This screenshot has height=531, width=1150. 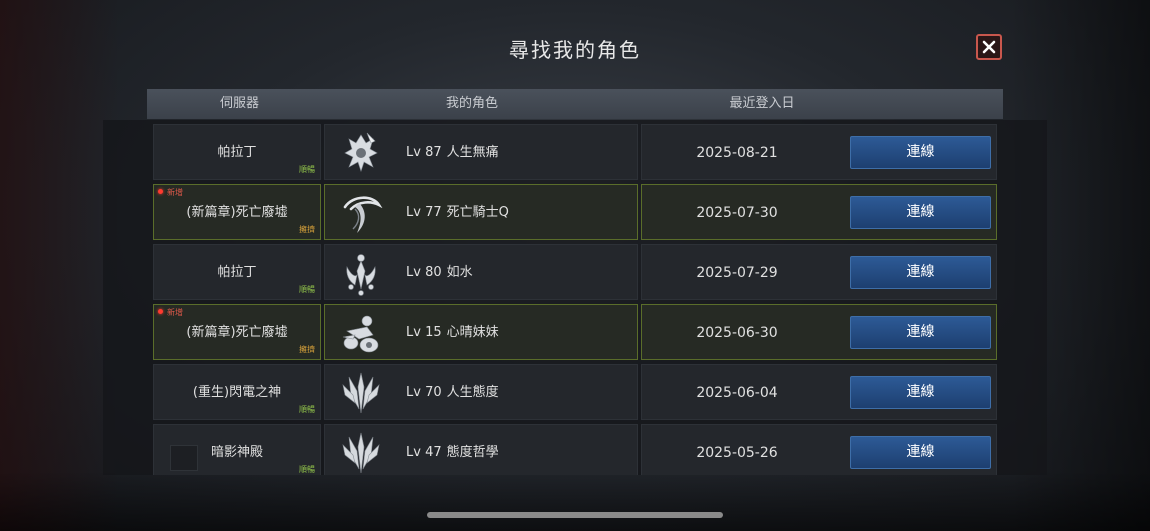 I want to click on table-row: 新增 (新篇章)死亡廢墟 擁擠 Lv 77 死亡騎士Q 2025-07-30 連線, so click(x=575, y=212).